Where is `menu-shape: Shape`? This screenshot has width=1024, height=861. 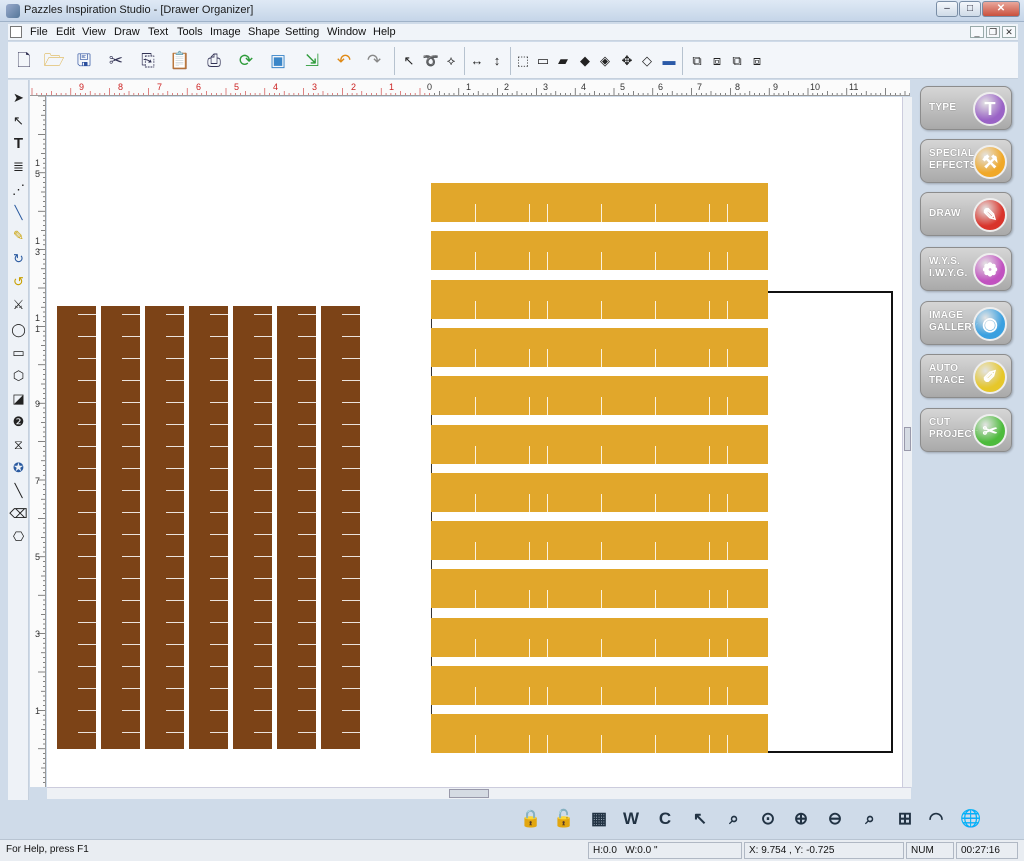
menu-shape: Shape is located at coordinates (264, 32).